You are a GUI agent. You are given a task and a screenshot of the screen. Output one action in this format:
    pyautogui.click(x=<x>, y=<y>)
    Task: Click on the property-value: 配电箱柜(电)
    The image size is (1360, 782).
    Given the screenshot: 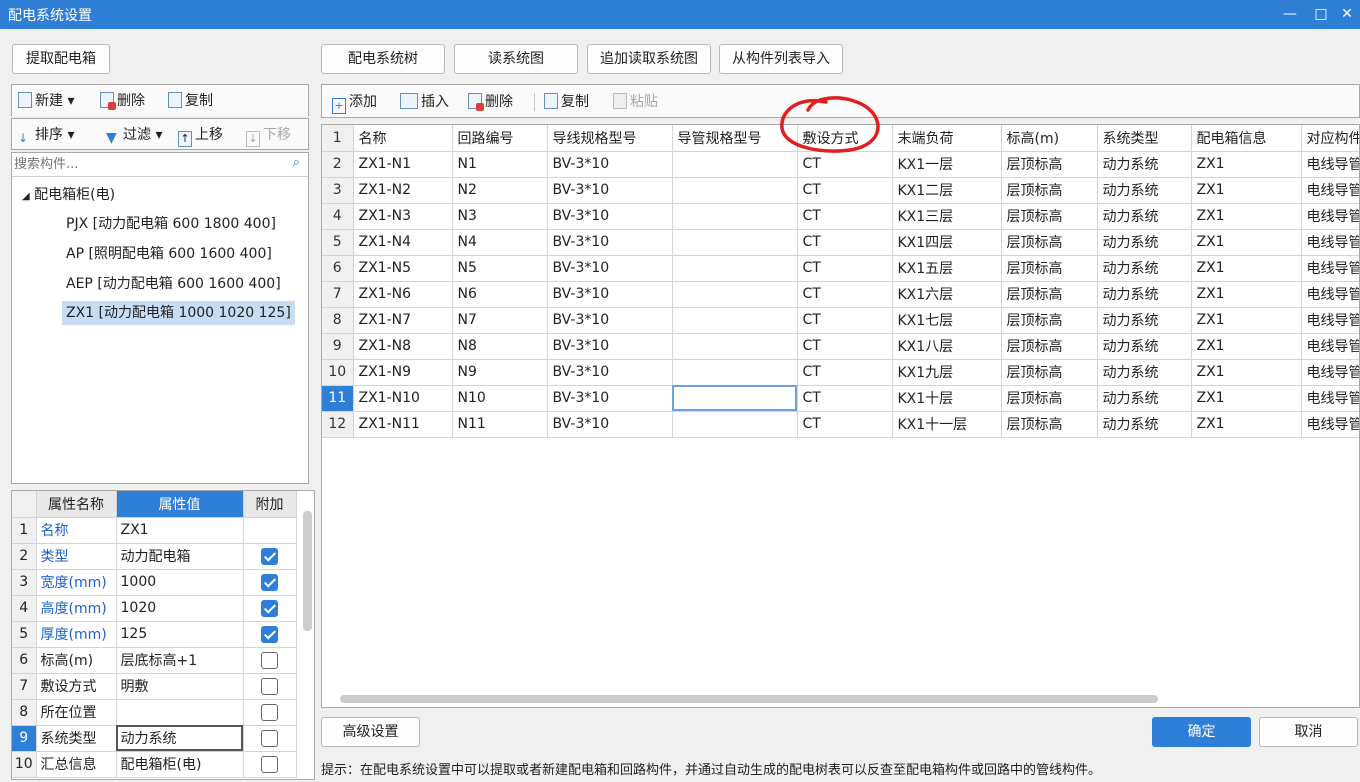 What is the action you would take?
    pyautogui.click(x=180, y=764)
    